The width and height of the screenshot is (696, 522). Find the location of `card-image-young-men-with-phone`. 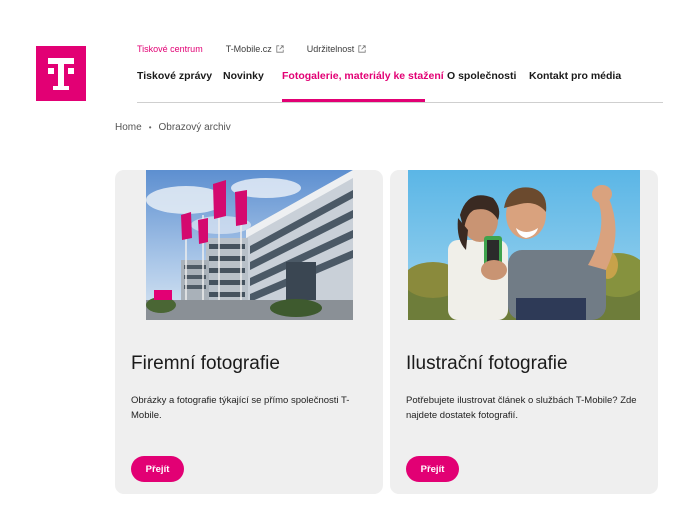

card-image-young-men-with-phone is located at coordinates (524, 245).